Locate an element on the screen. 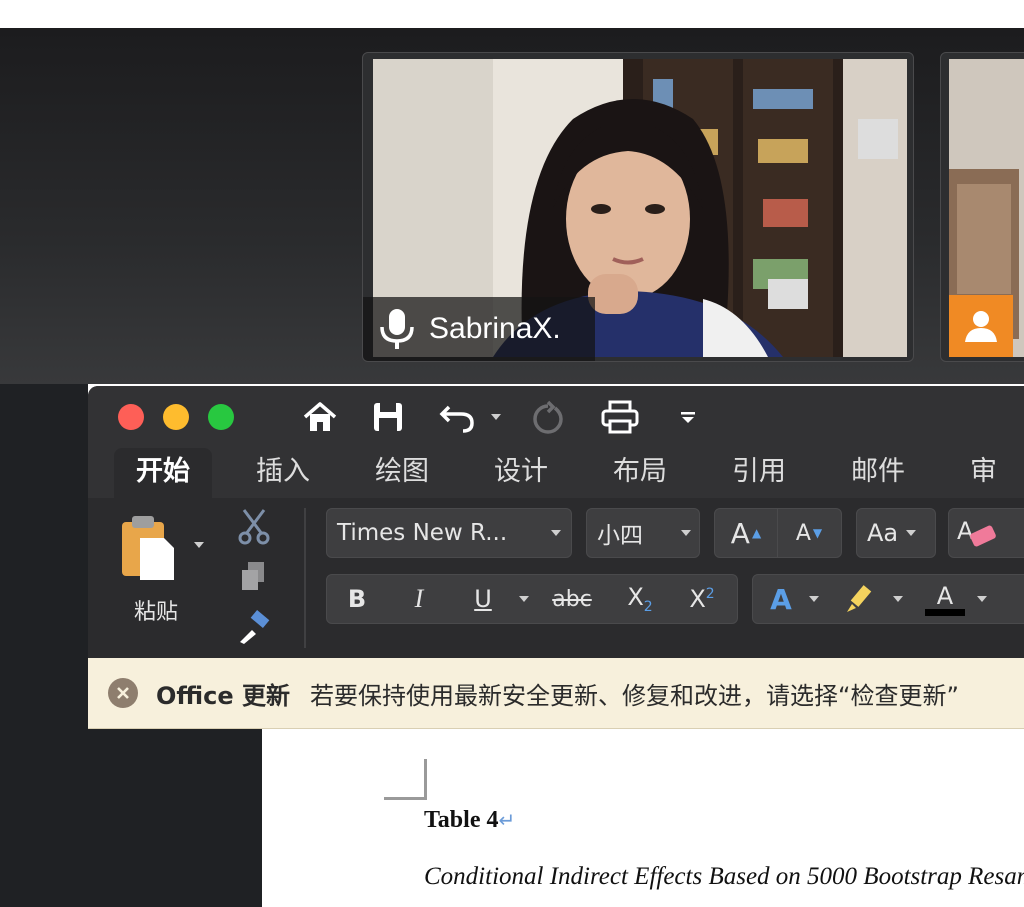 The image size is (1024, 907). effects-group: A A is located at coordinates (888, 599).